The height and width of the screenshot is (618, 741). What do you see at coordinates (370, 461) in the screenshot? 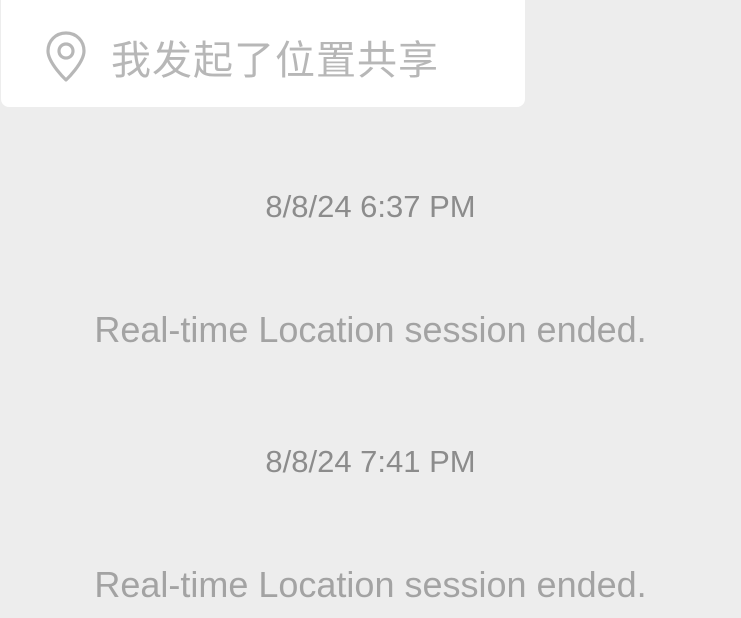
I see `timestamp: 8/8/24 7:41 PM` at bounding box center [370, 461].